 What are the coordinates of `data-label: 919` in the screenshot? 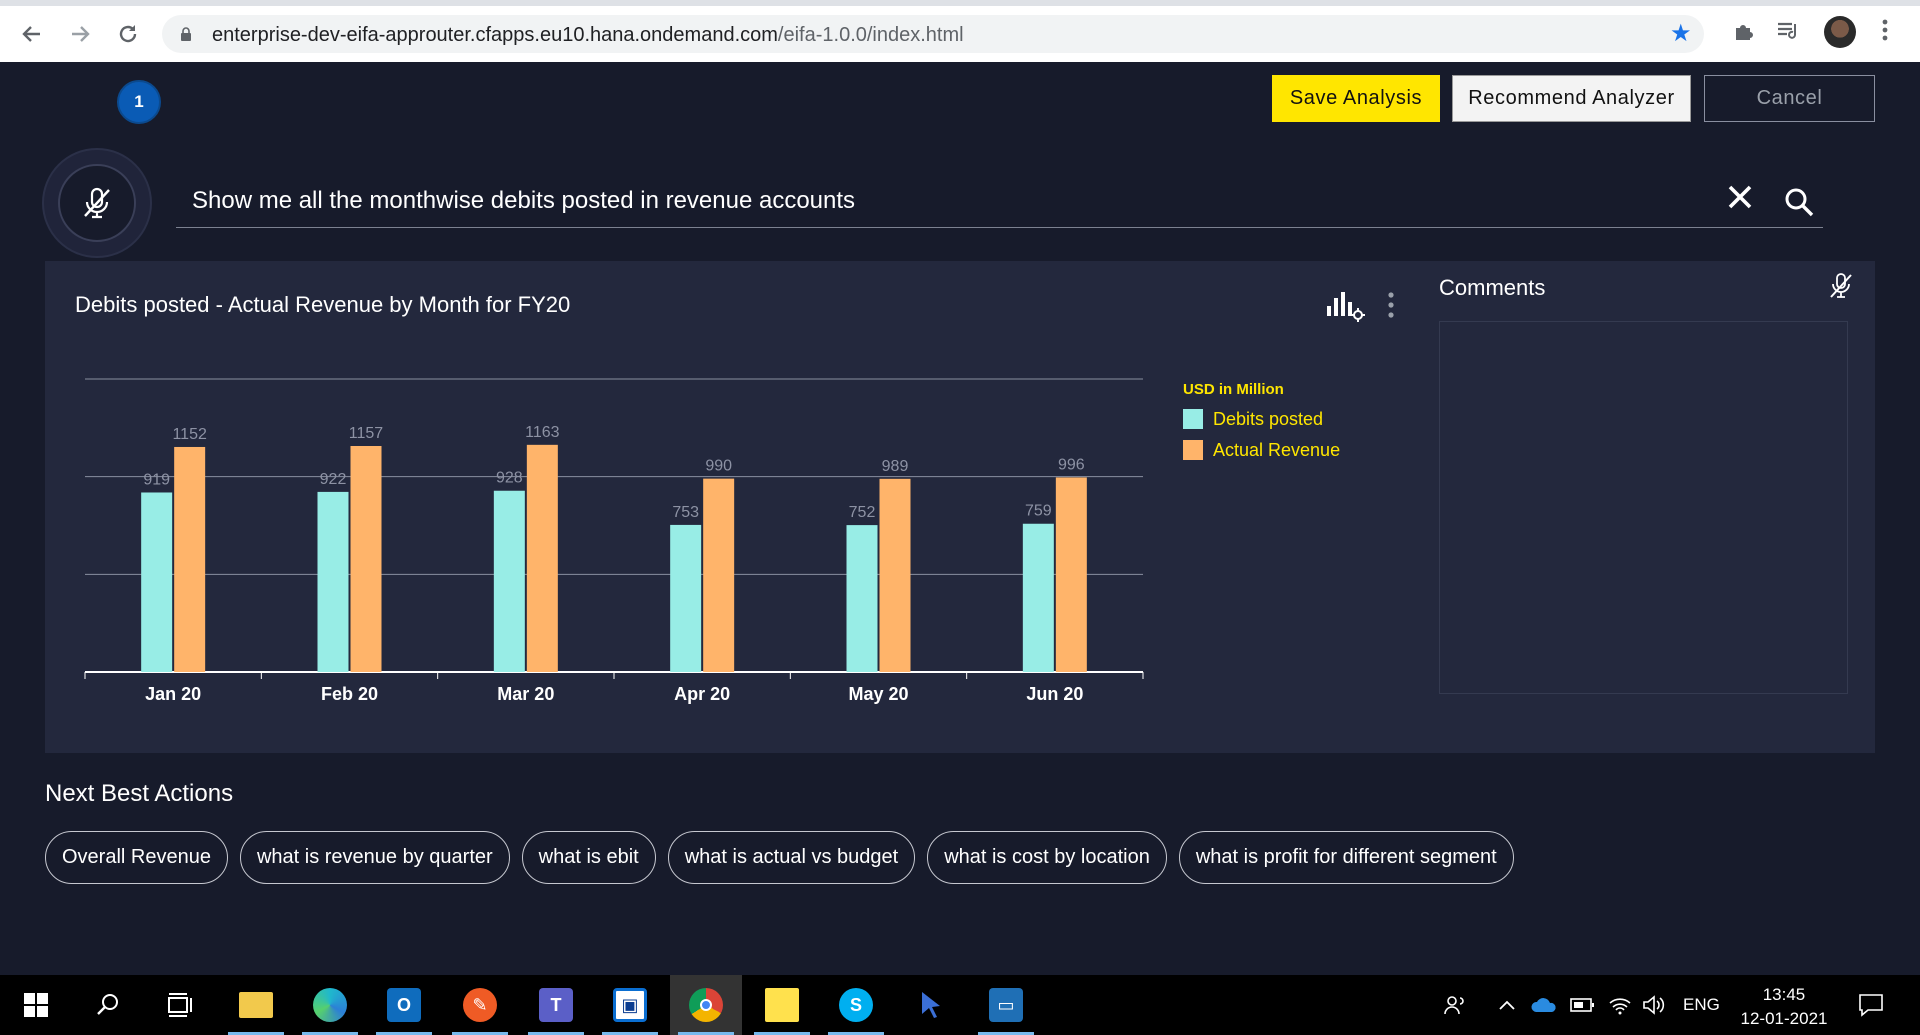 It's located at (156, 479).